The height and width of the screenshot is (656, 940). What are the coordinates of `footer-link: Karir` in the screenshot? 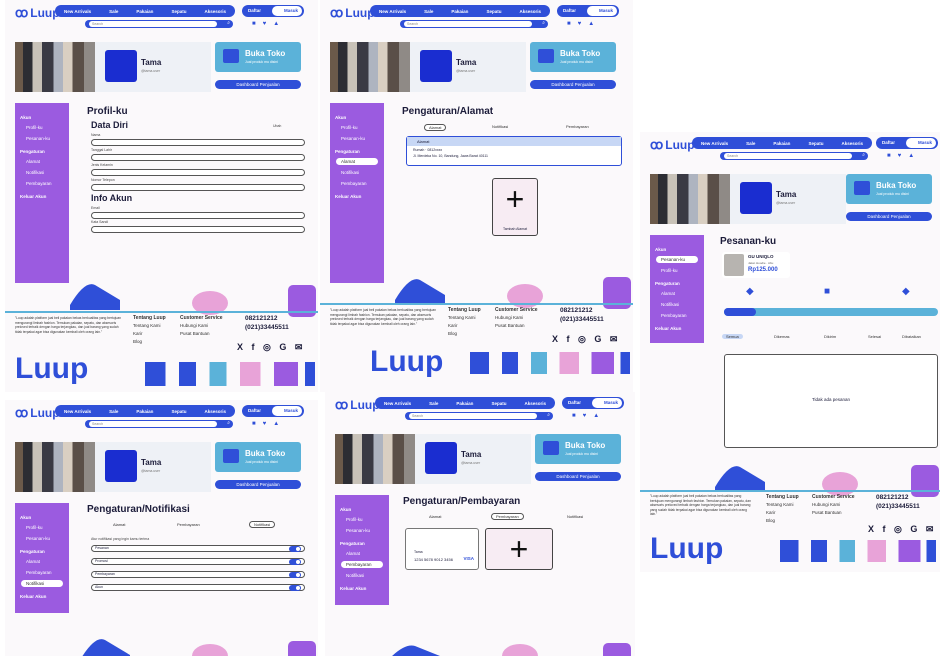 It's located at (771, 512).